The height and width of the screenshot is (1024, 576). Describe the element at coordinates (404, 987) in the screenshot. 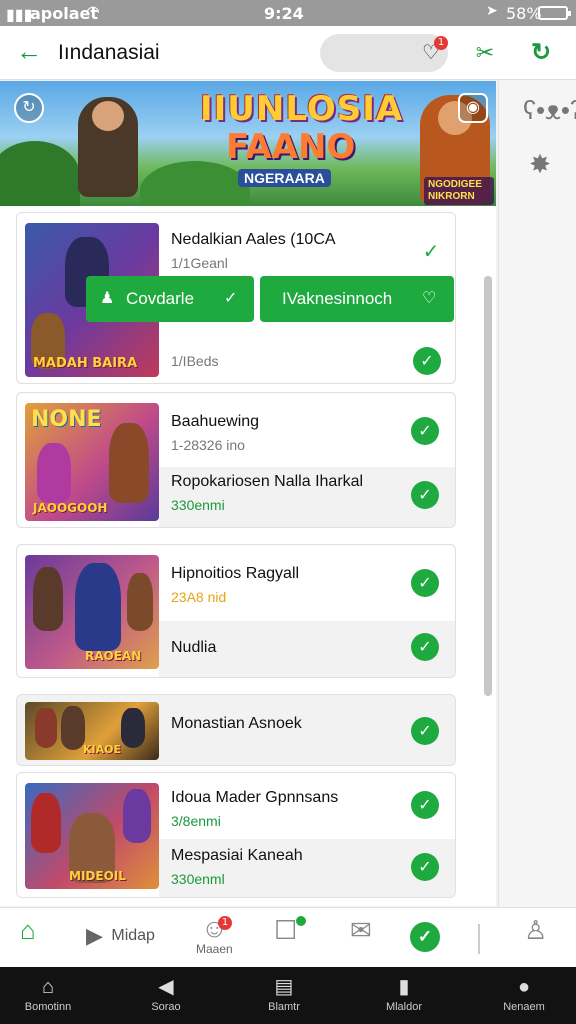

I see `bookmark-icon: ▮` at that location.